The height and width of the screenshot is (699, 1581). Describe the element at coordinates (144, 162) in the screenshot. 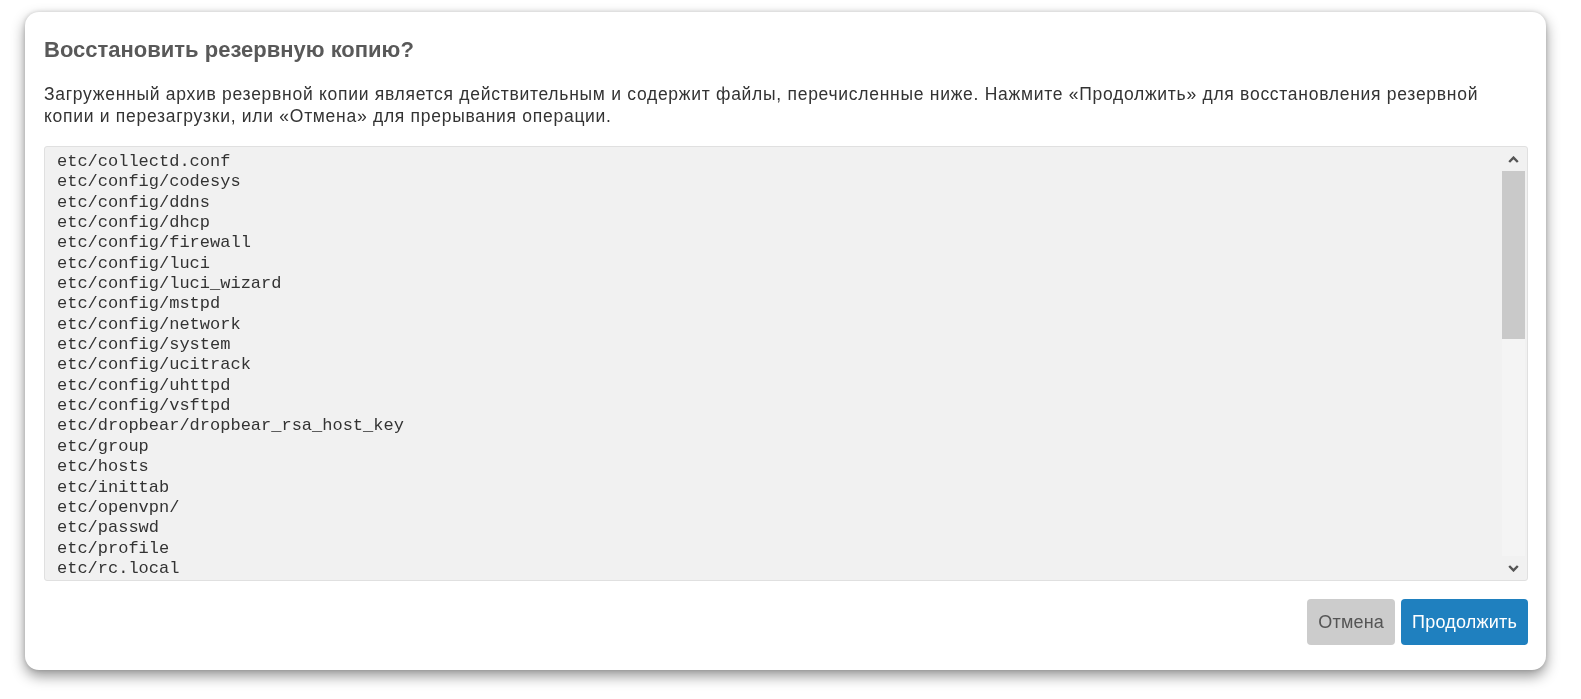

I see `file-path: etc/collectd.conf` at that location.